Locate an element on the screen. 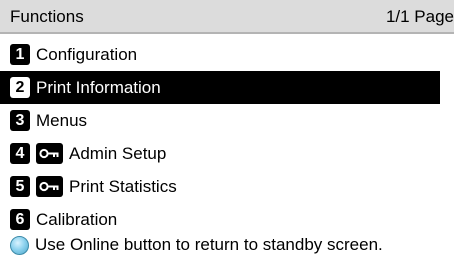 This screenshot has height=260, width=454. menu-item-label: Calibration is located at coordinates (77, 219).